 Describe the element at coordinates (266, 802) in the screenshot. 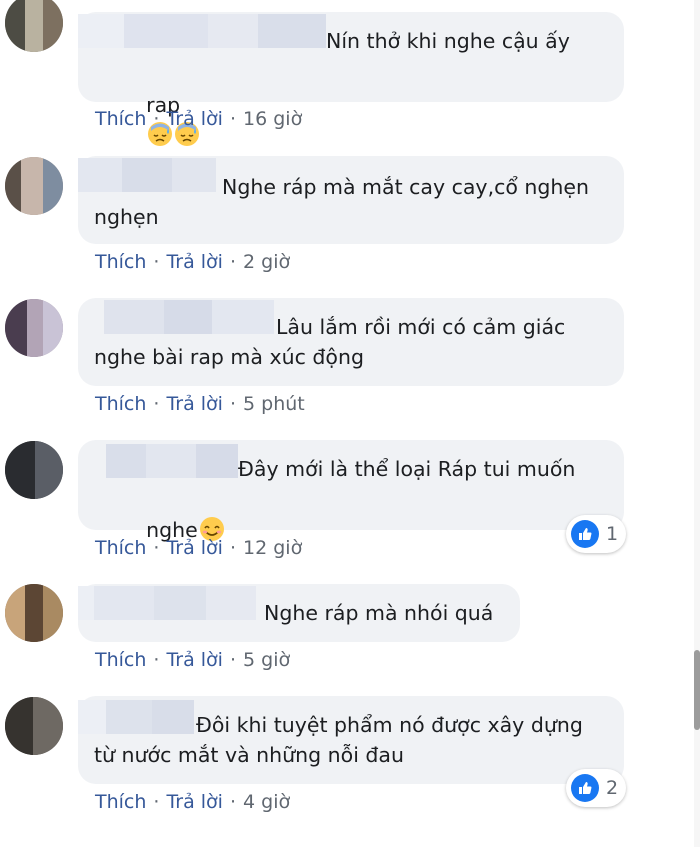

I see `comment-timestamp: 4 giờ` at that location.